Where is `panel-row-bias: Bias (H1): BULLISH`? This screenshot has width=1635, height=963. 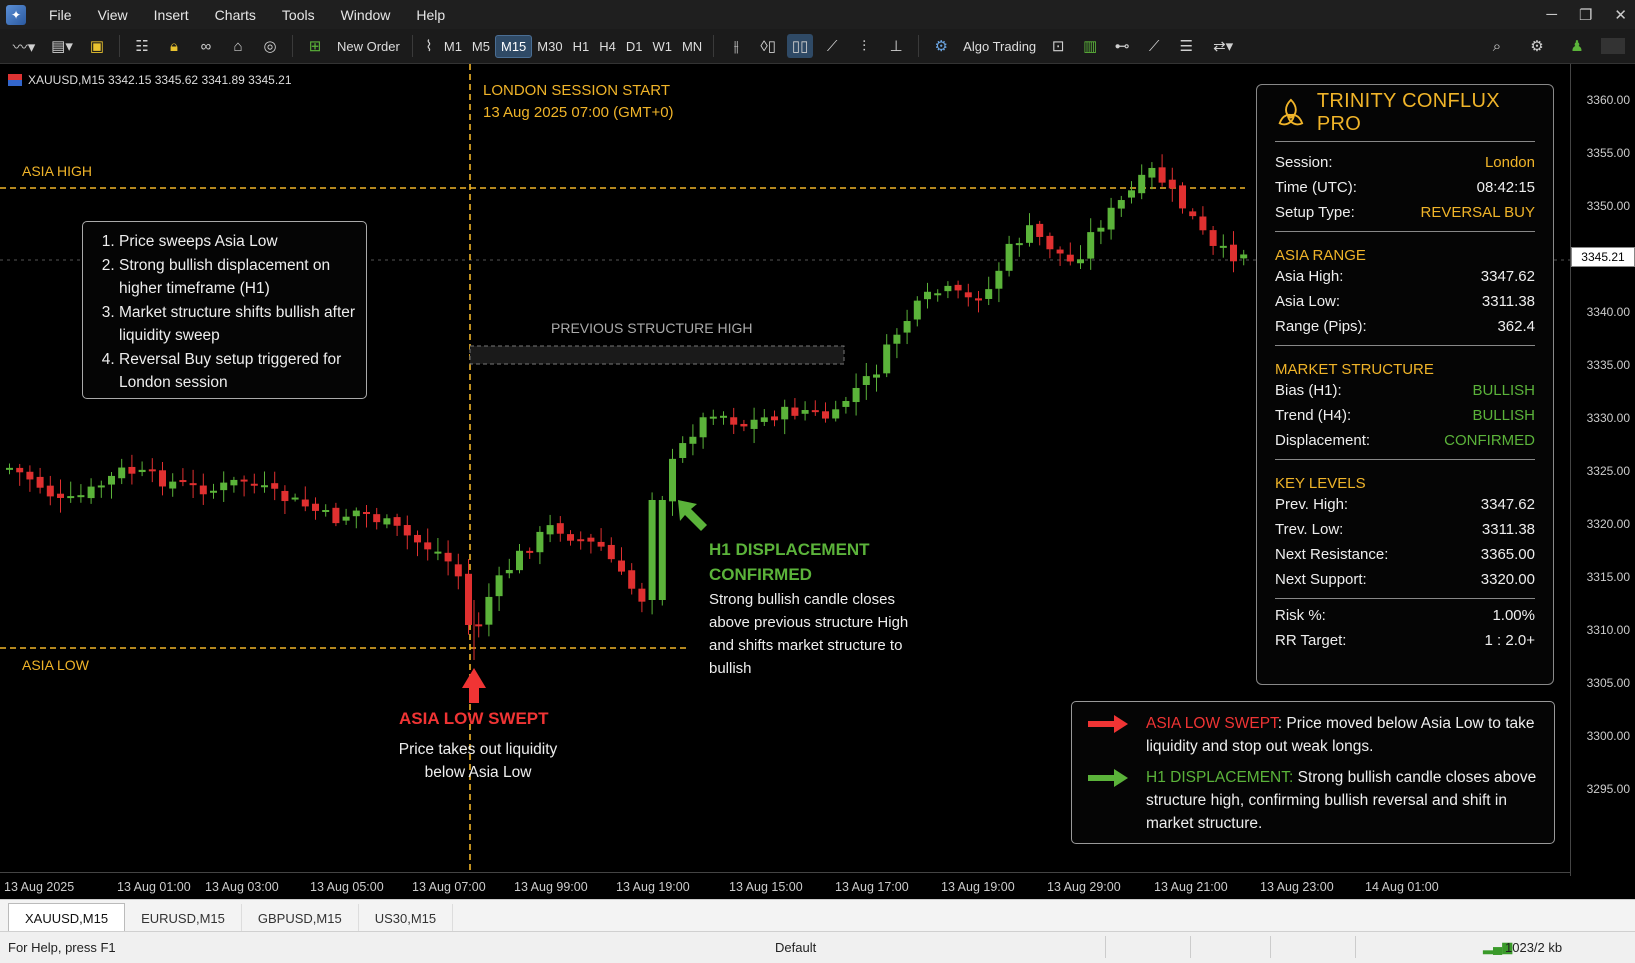 panel-row-bias: Bias (H1): BULLISH is located at coordinates (1405, 390).